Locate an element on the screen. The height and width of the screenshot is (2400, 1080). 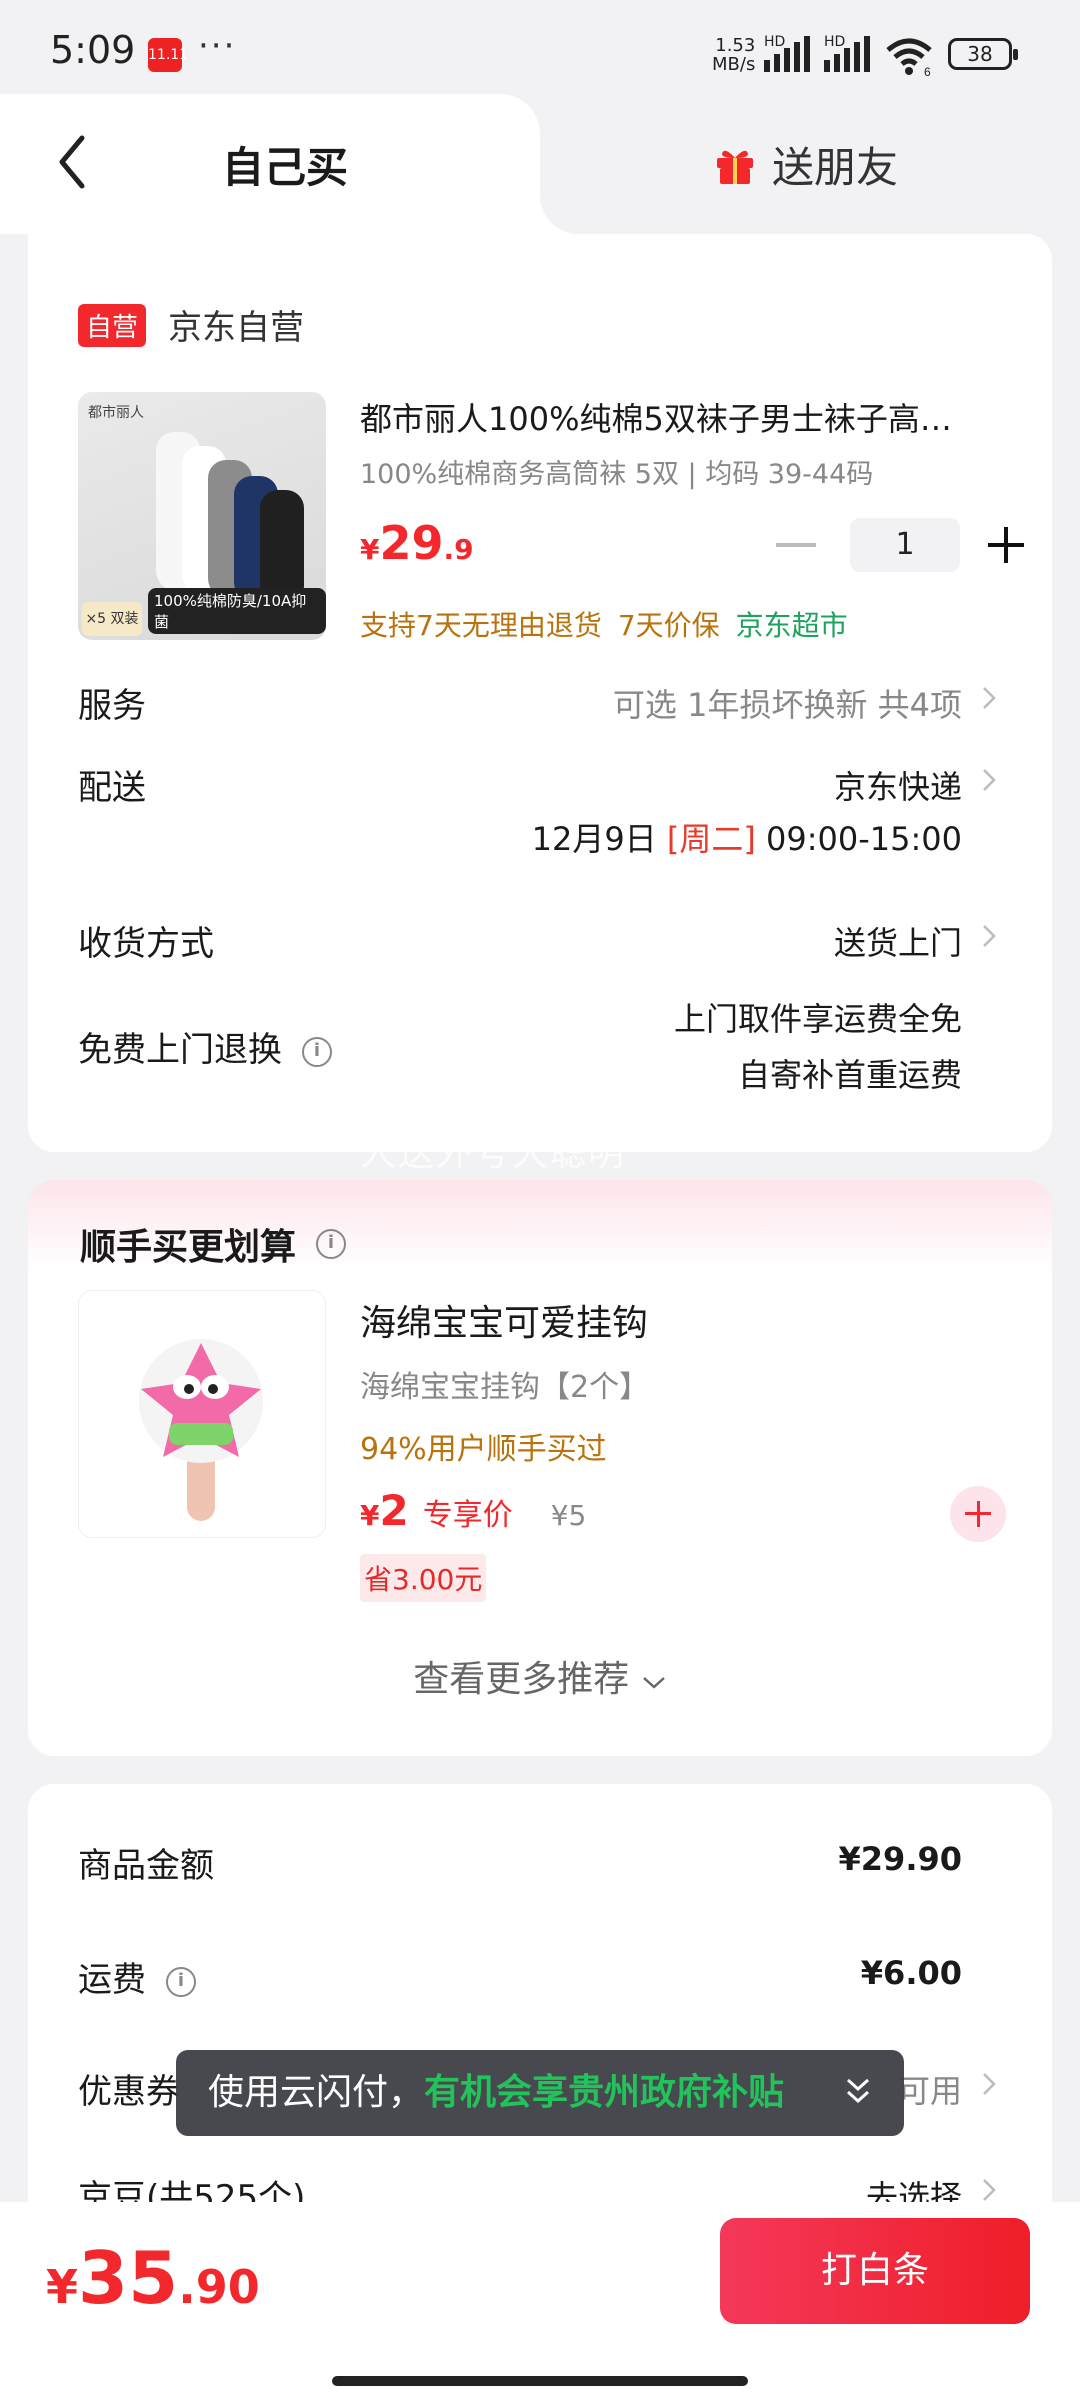
delivery-window: 09:00-15:00 is located at coordinates (864, 839).